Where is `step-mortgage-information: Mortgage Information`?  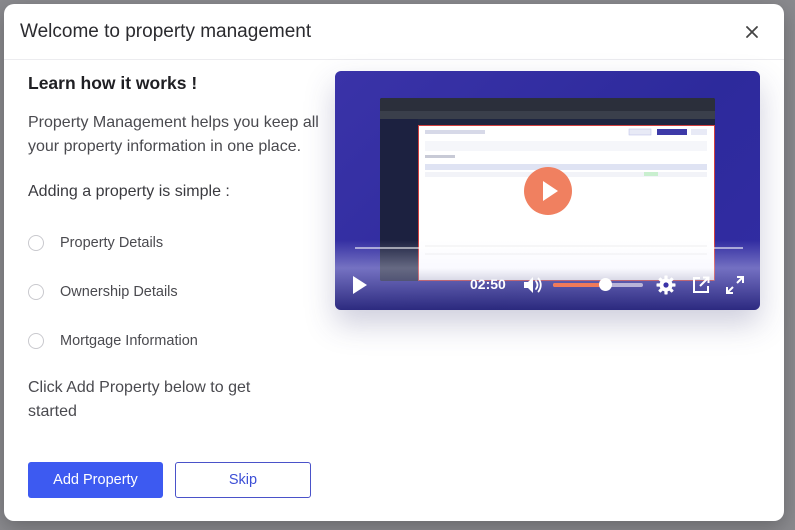
step-mortgage-information: Mortgage Information is located at coordinates (178, 340).